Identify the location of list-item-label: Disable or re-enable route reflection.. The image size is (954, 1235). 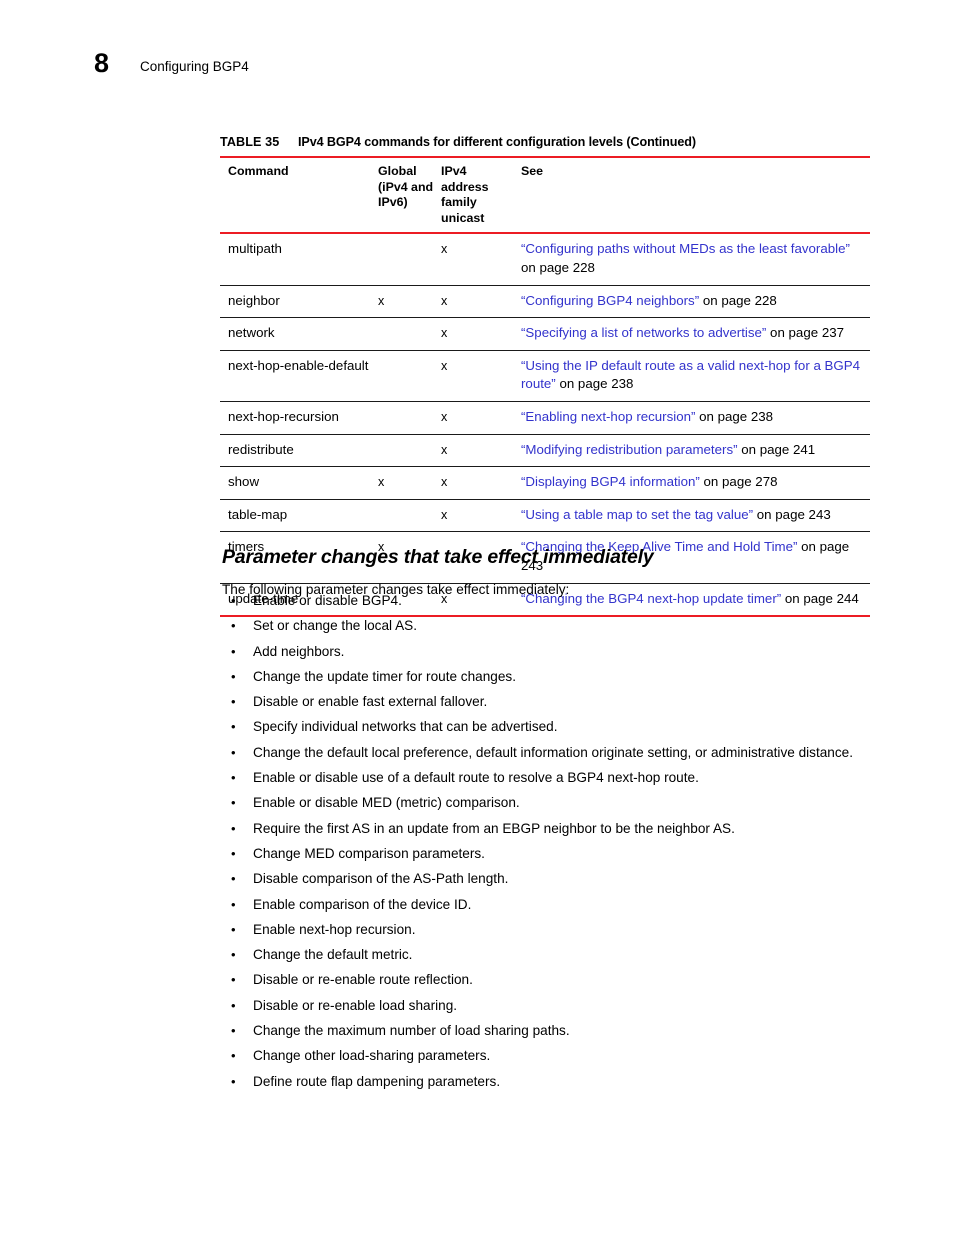
(363, 980).